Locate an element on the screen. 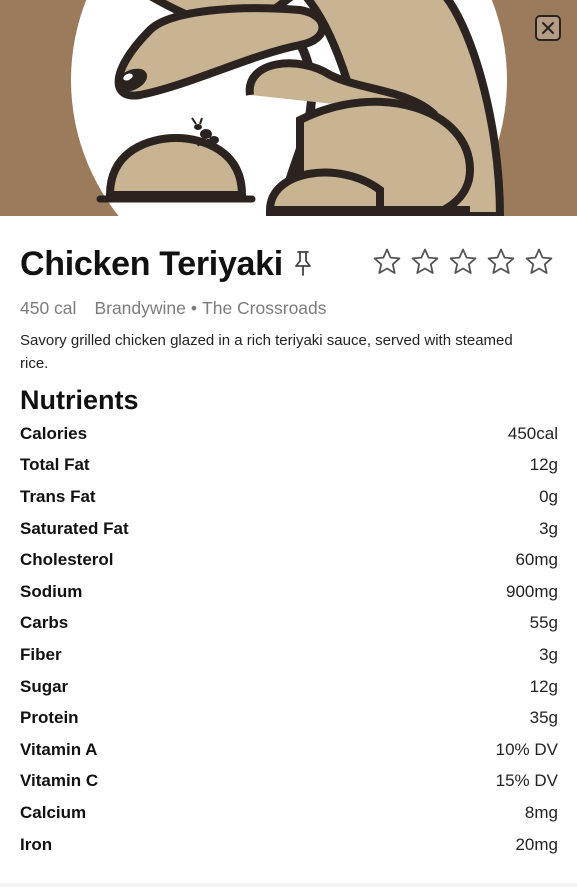 The image size is (577, 887). nutrient-label: Protein is located at coordinates (49, 718).